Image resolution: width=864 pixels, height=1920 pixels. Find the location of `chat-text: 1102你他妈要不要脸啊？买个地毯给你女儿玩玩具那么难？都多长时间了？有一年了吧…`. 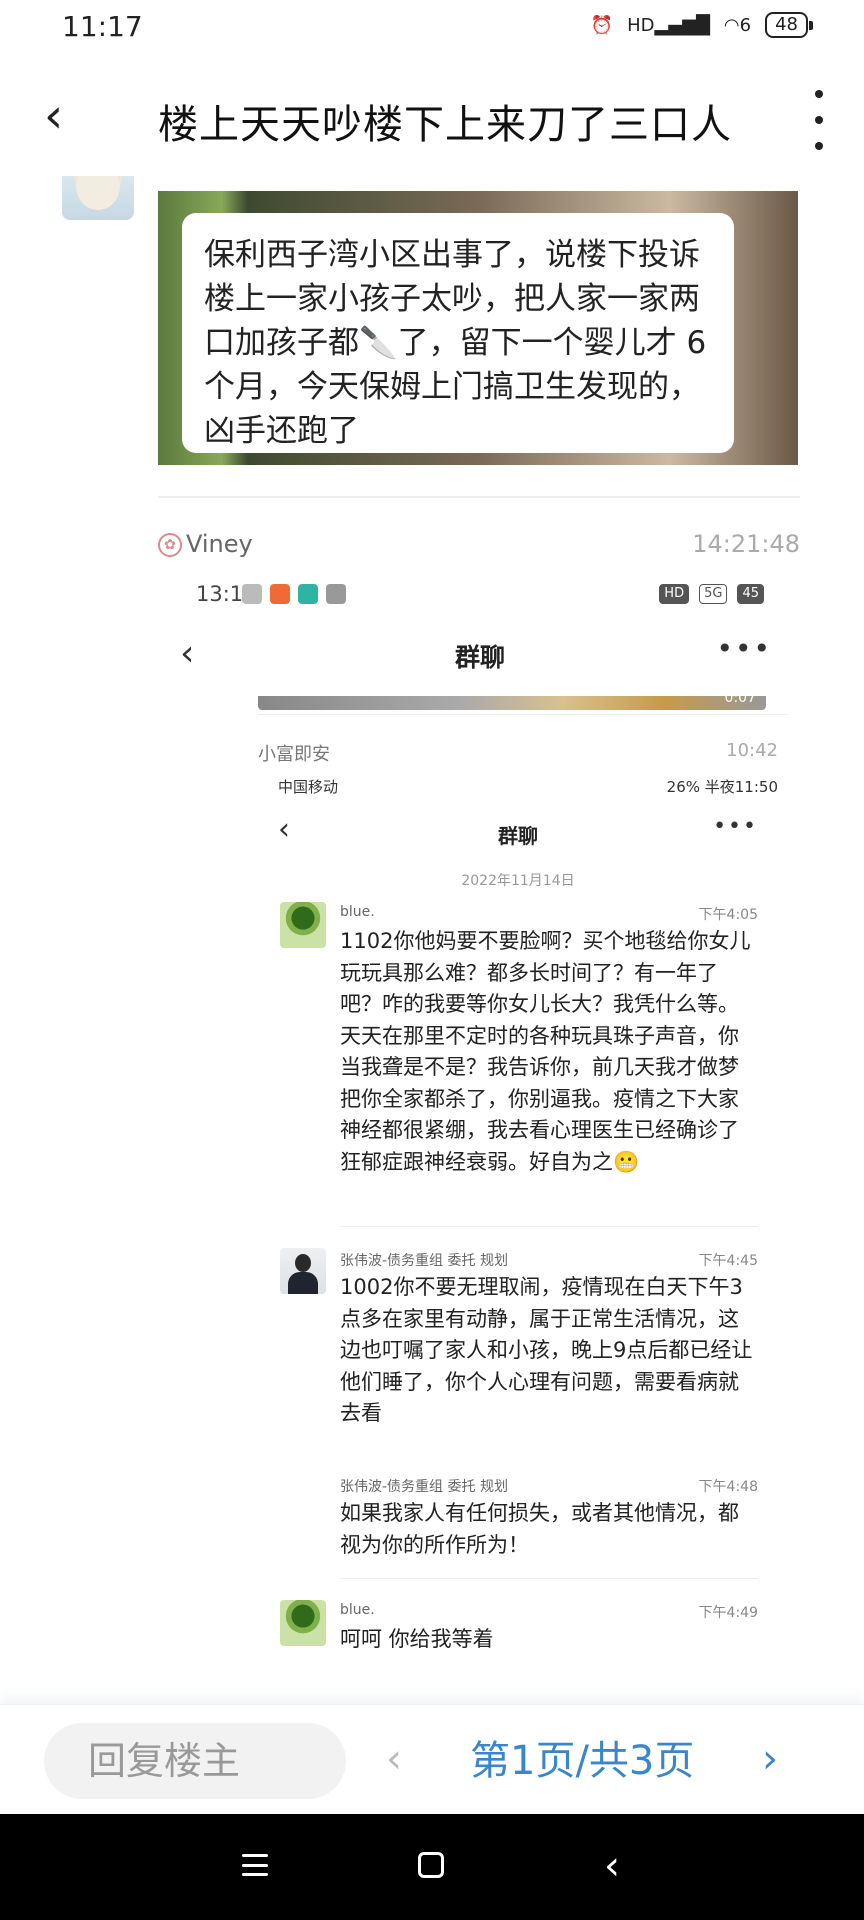

chat-text: 1102你他妈要不要脸啊？买个地毯给你女儿玩玩具那么难？都多长时间了？有一年了吧… is located at coordinates (545, 1051).